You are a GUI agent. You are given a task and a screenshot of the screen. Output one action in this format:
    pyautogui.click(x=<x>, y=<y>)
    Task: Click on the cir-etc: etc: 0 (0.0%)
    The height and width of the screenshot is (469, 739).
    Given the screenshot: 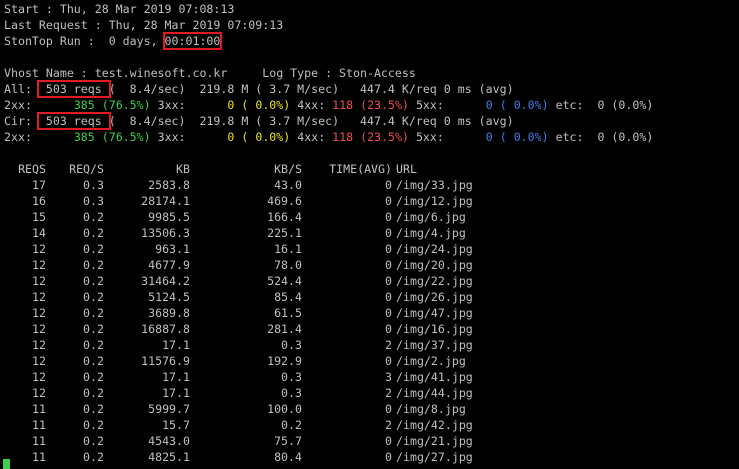 What is the action you would take?
    pyautogui.click(x=604, y=137)
    